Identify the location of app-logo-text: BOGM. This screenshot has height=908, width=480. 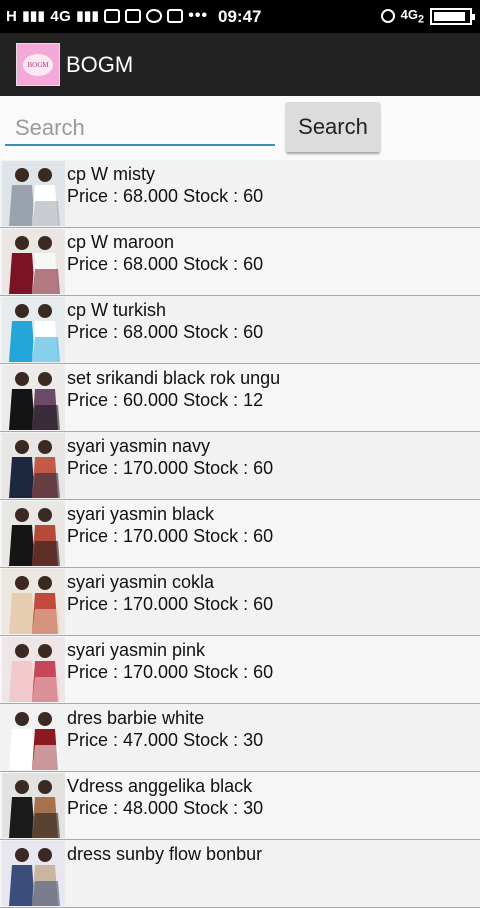
(38, 64).